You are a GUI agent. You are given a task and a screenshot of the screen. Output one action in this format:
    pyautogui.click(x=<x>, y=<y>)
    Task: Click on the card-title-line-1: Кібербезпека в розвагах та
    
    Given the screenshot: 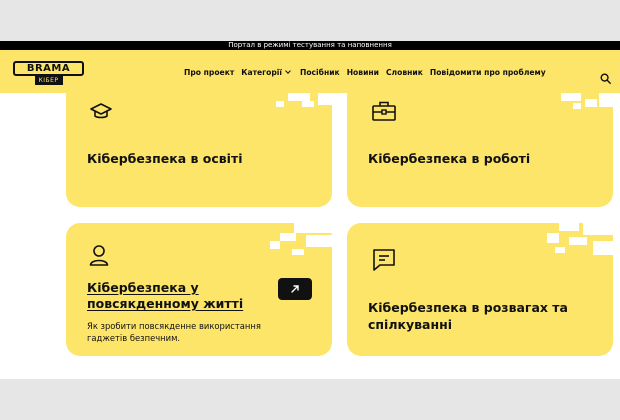 What is the action you would take?
    pyautogui.click(x=468, y=307)
    